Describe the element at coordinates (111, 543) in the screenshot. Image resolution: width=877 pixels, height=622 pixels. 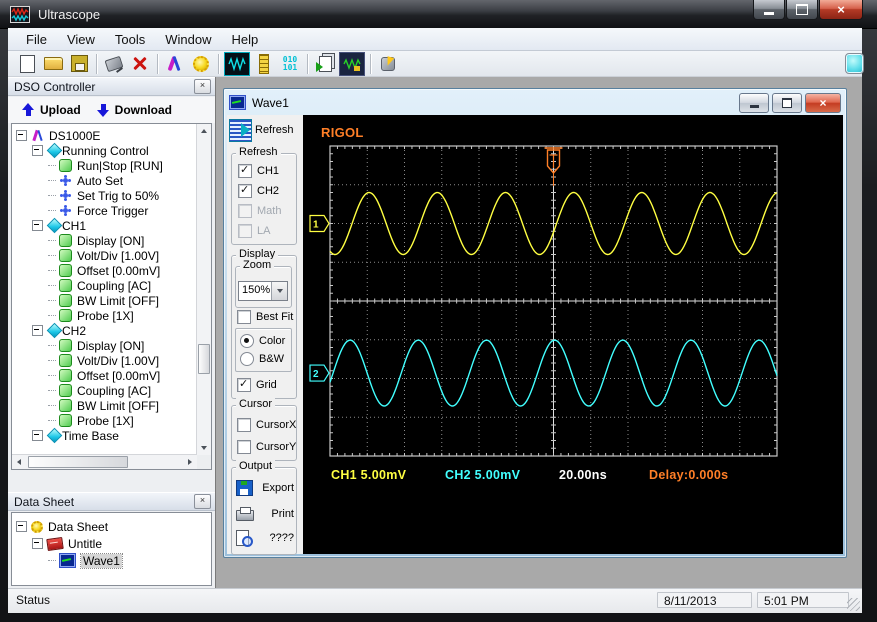
I see `data-sheet-tree-item: Untitle` at that location.